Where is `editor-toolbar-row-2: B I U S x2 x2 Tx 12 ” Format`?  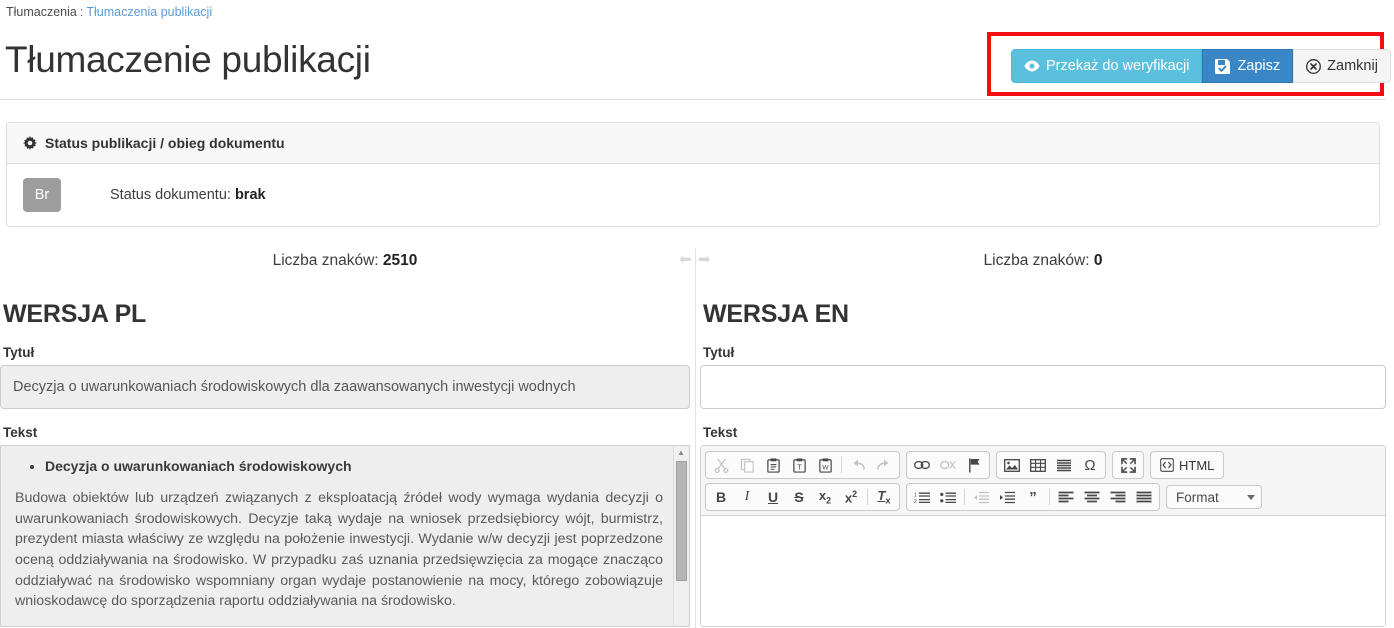 editor-toolbar-row-2: B I U S x2 x2 Tx 12 ” Format is located at coordinates (1043, 497).